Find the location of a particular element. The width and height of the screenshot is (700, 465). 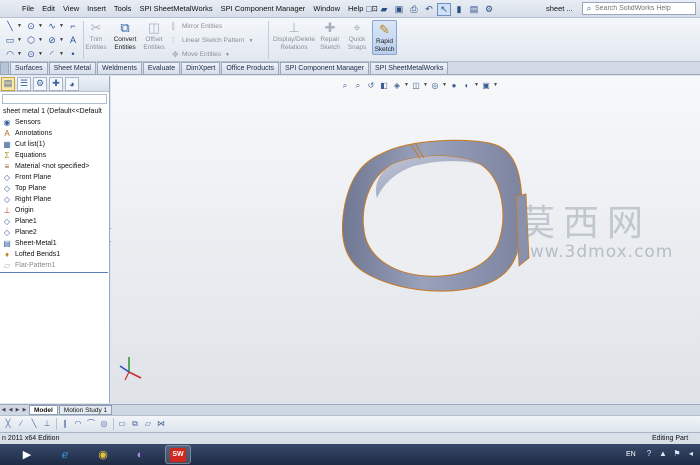

linear-pattern-dropdown-icon: ▼ is located at coordinates (251, 41).